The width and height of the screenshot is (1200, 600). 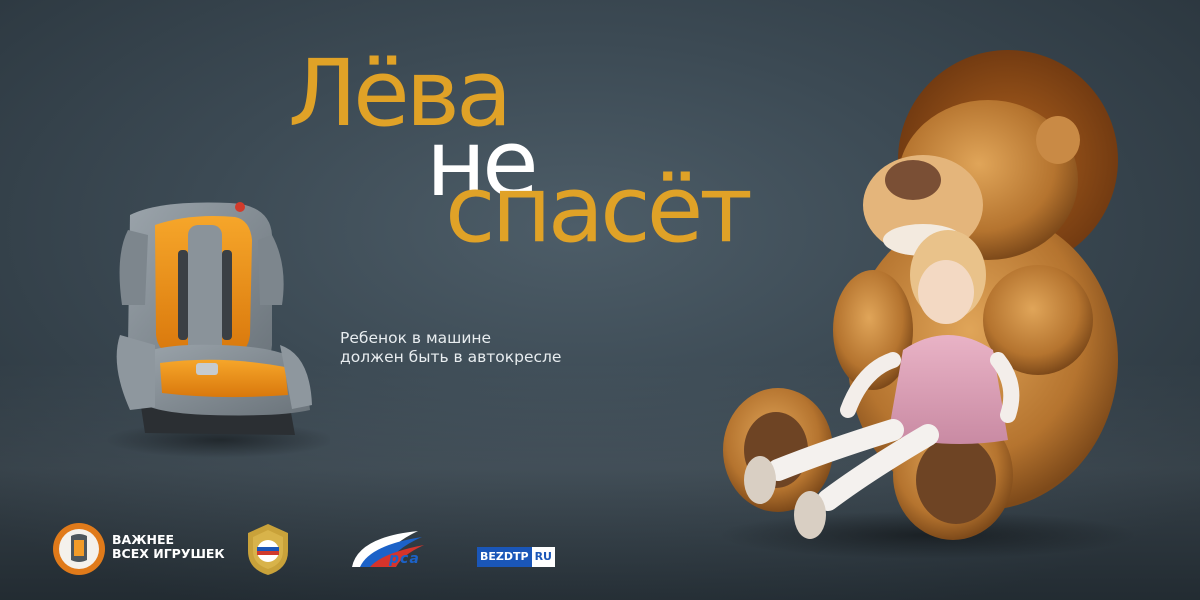 What do you see at coordinates (416, 338) in the screenshot?
I see `tagline-line-1: Ребенок в машине` at bounding box center [416, 338].